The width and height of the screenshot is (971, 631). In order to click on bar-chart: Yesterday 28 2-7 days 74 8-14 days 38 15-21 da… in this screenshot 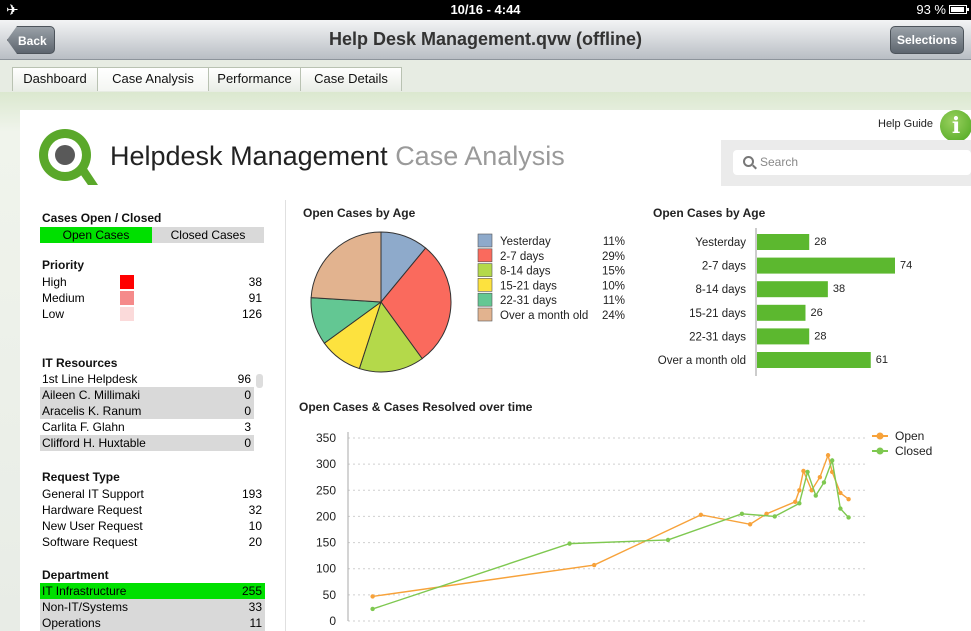, I will do `click(805, 301)`.